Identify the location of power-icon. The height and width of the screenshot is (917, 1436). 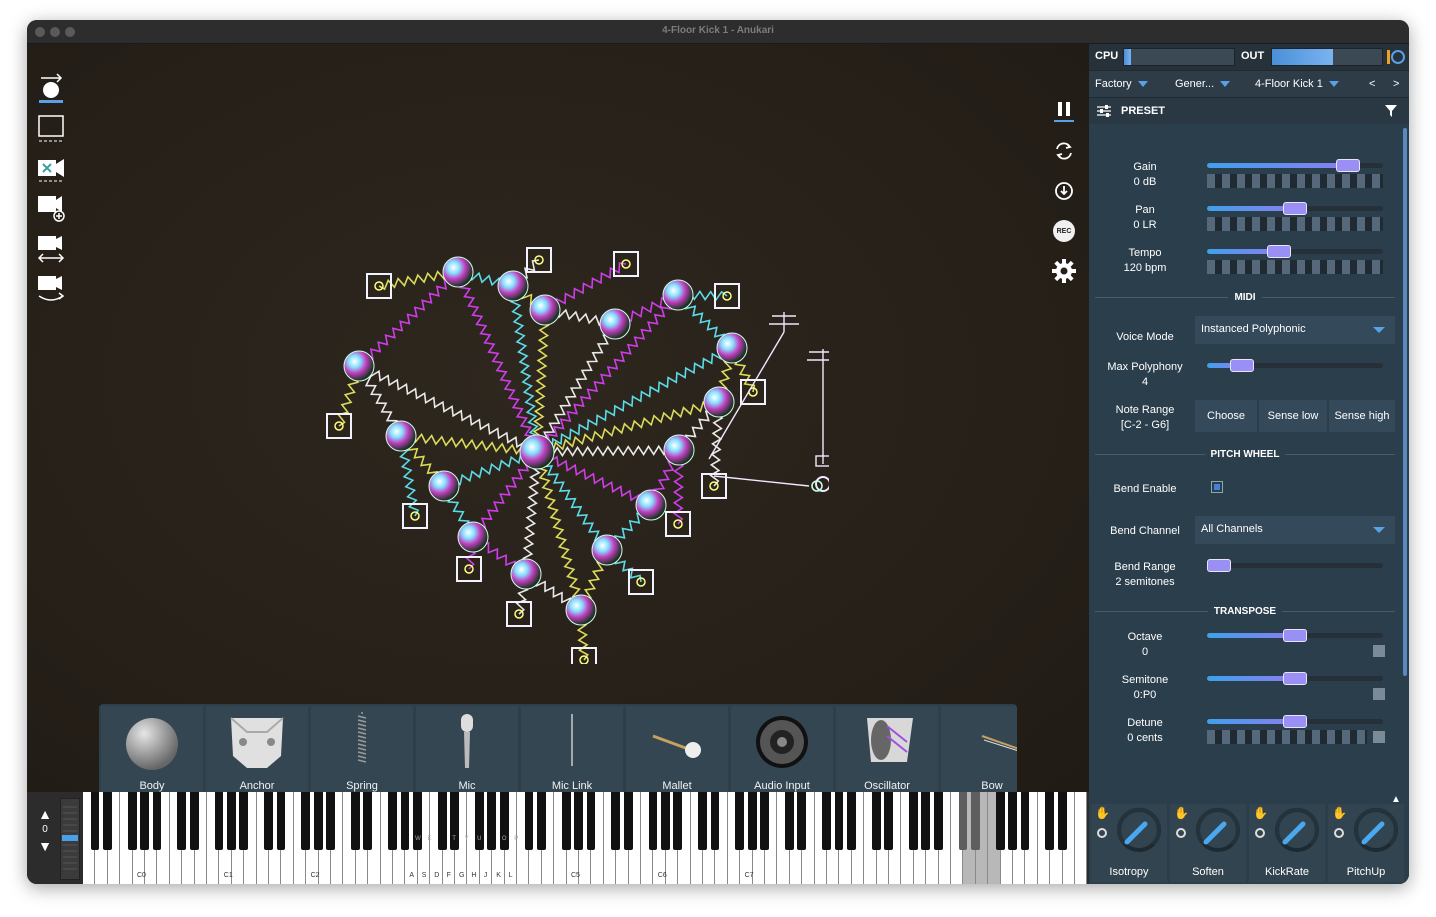
(1396, 57).